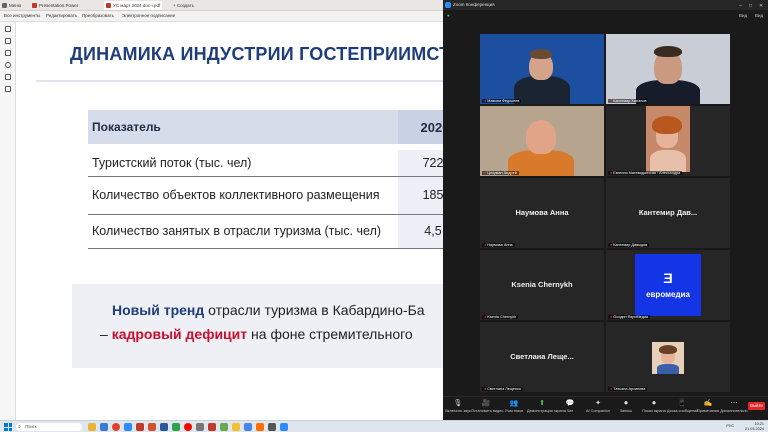 The height and width of the screenshot is (432, 768). Describe the element at coordinates (668, 141) in the screenshot. I see `participant-tile: ●Евгения Матевидонская / Александра` at that location.